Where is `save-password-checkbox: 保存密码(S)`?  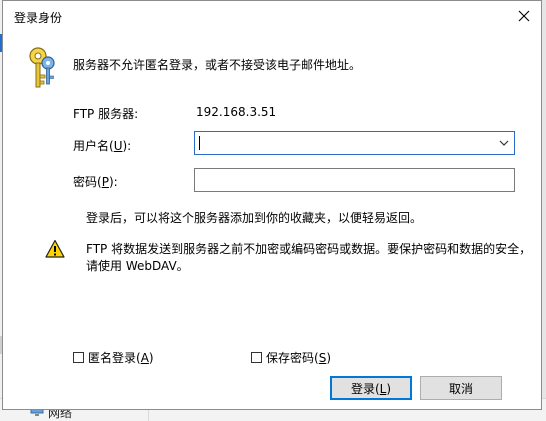 save-password-checkbox: 保存密码(S) is located at coordinates (291, 357).